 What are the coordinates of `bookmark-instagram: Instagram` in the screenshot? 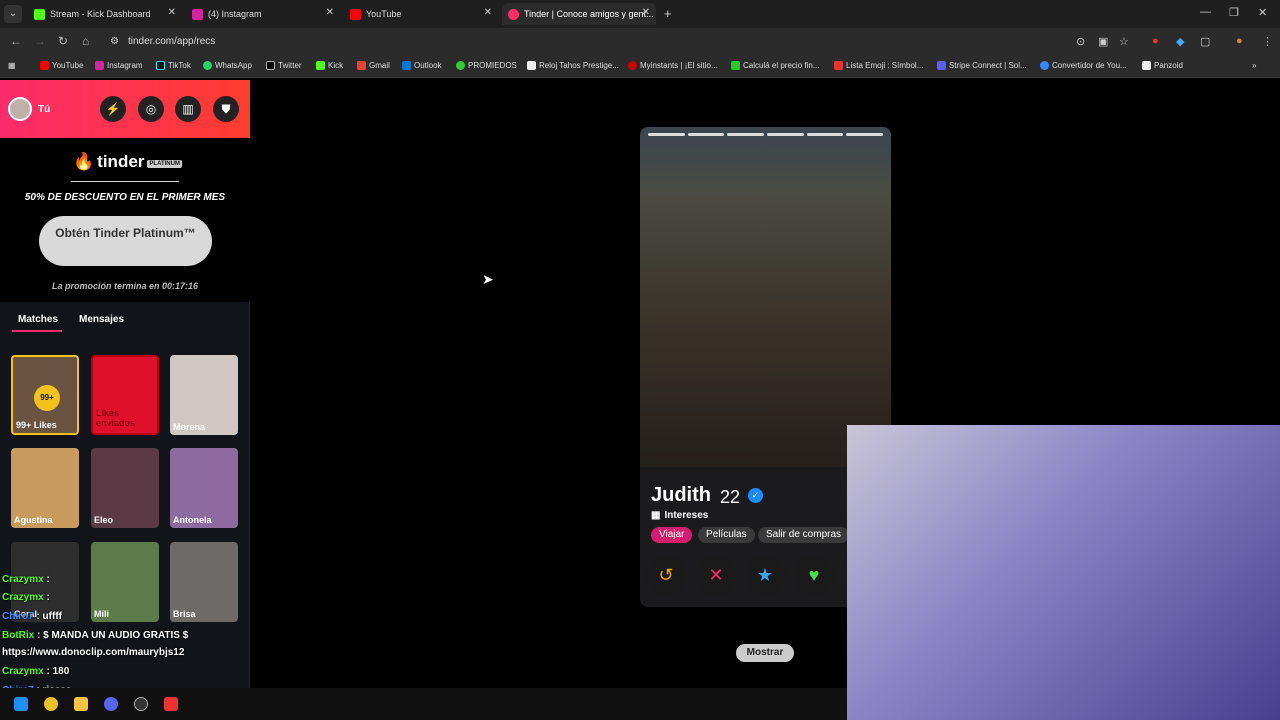 It's located at (119, 65).